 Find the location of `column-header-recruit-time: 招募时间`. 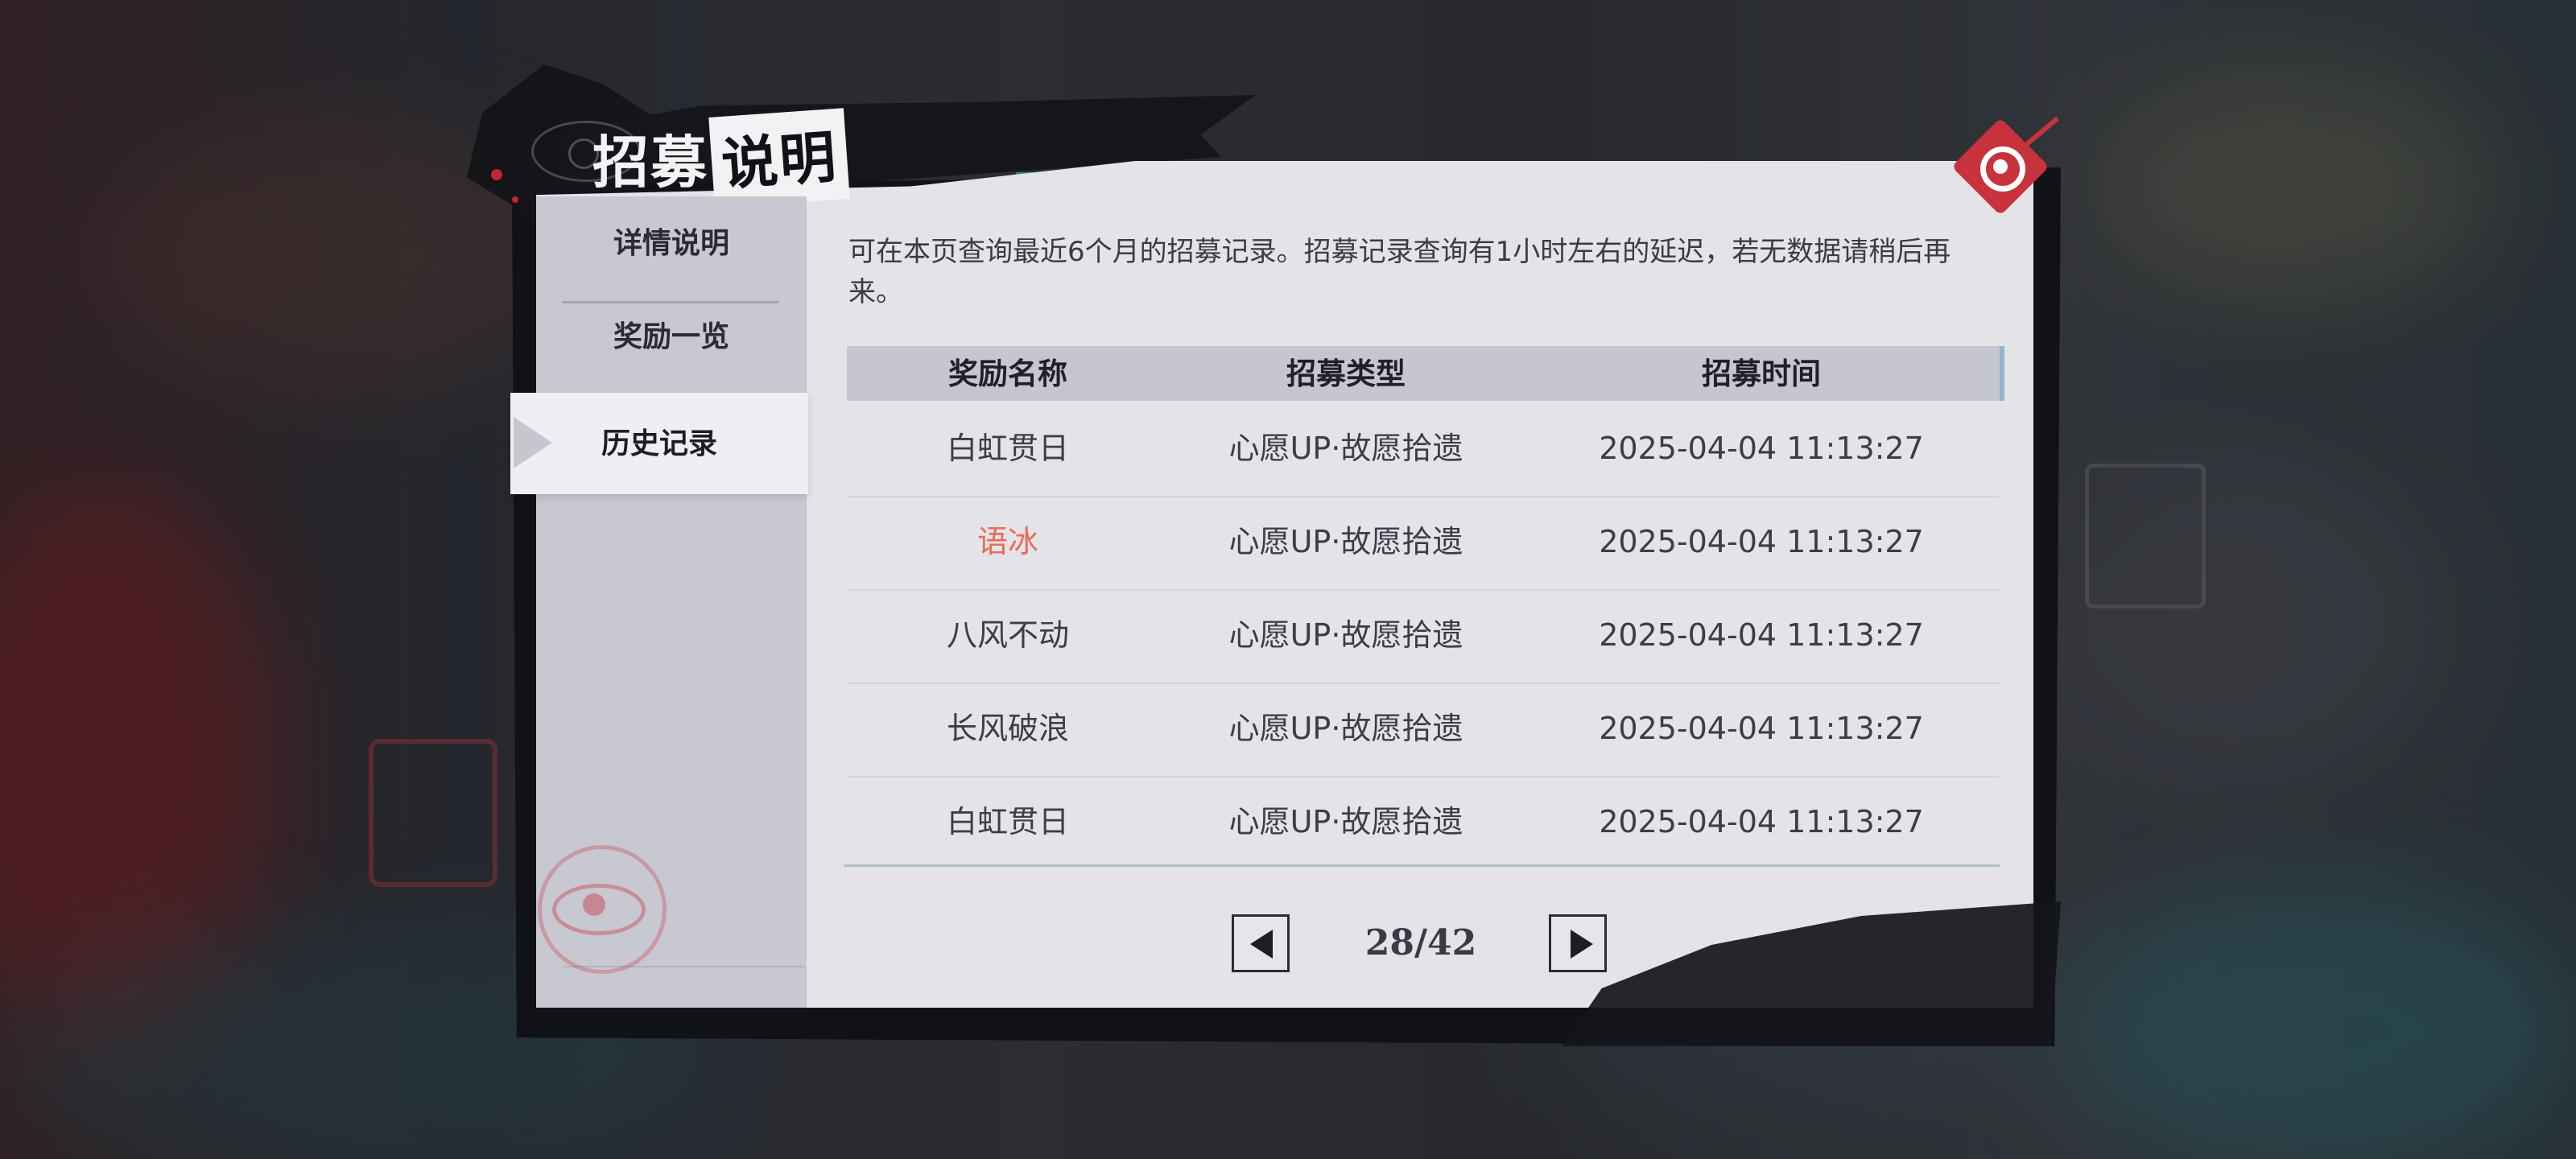

column-header-recruit-time: 招募时间 is located at coordinates (1762, 373).